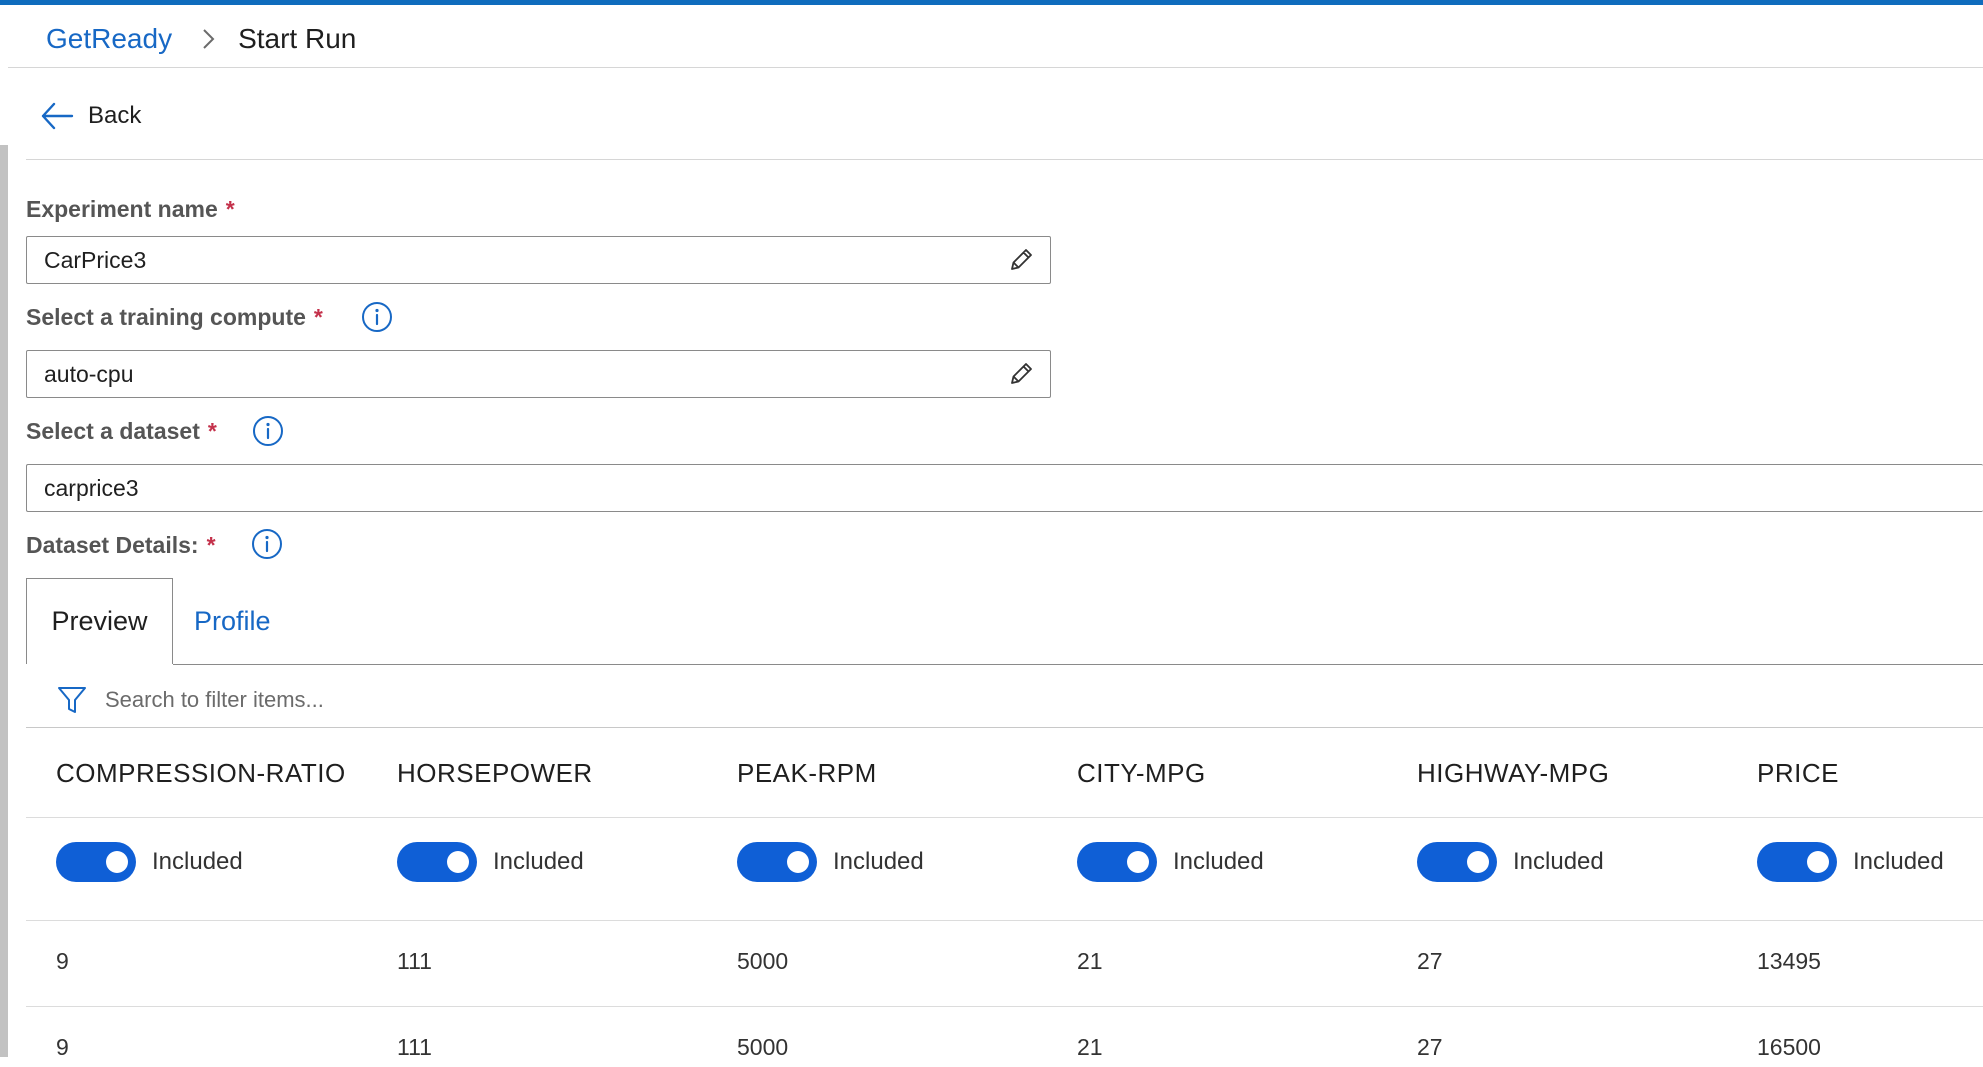  What do you see at coordinates (538, 260) in the screenshot?
I see `experiment-name-field: CarPrice3` at bounding box center [538, 260].